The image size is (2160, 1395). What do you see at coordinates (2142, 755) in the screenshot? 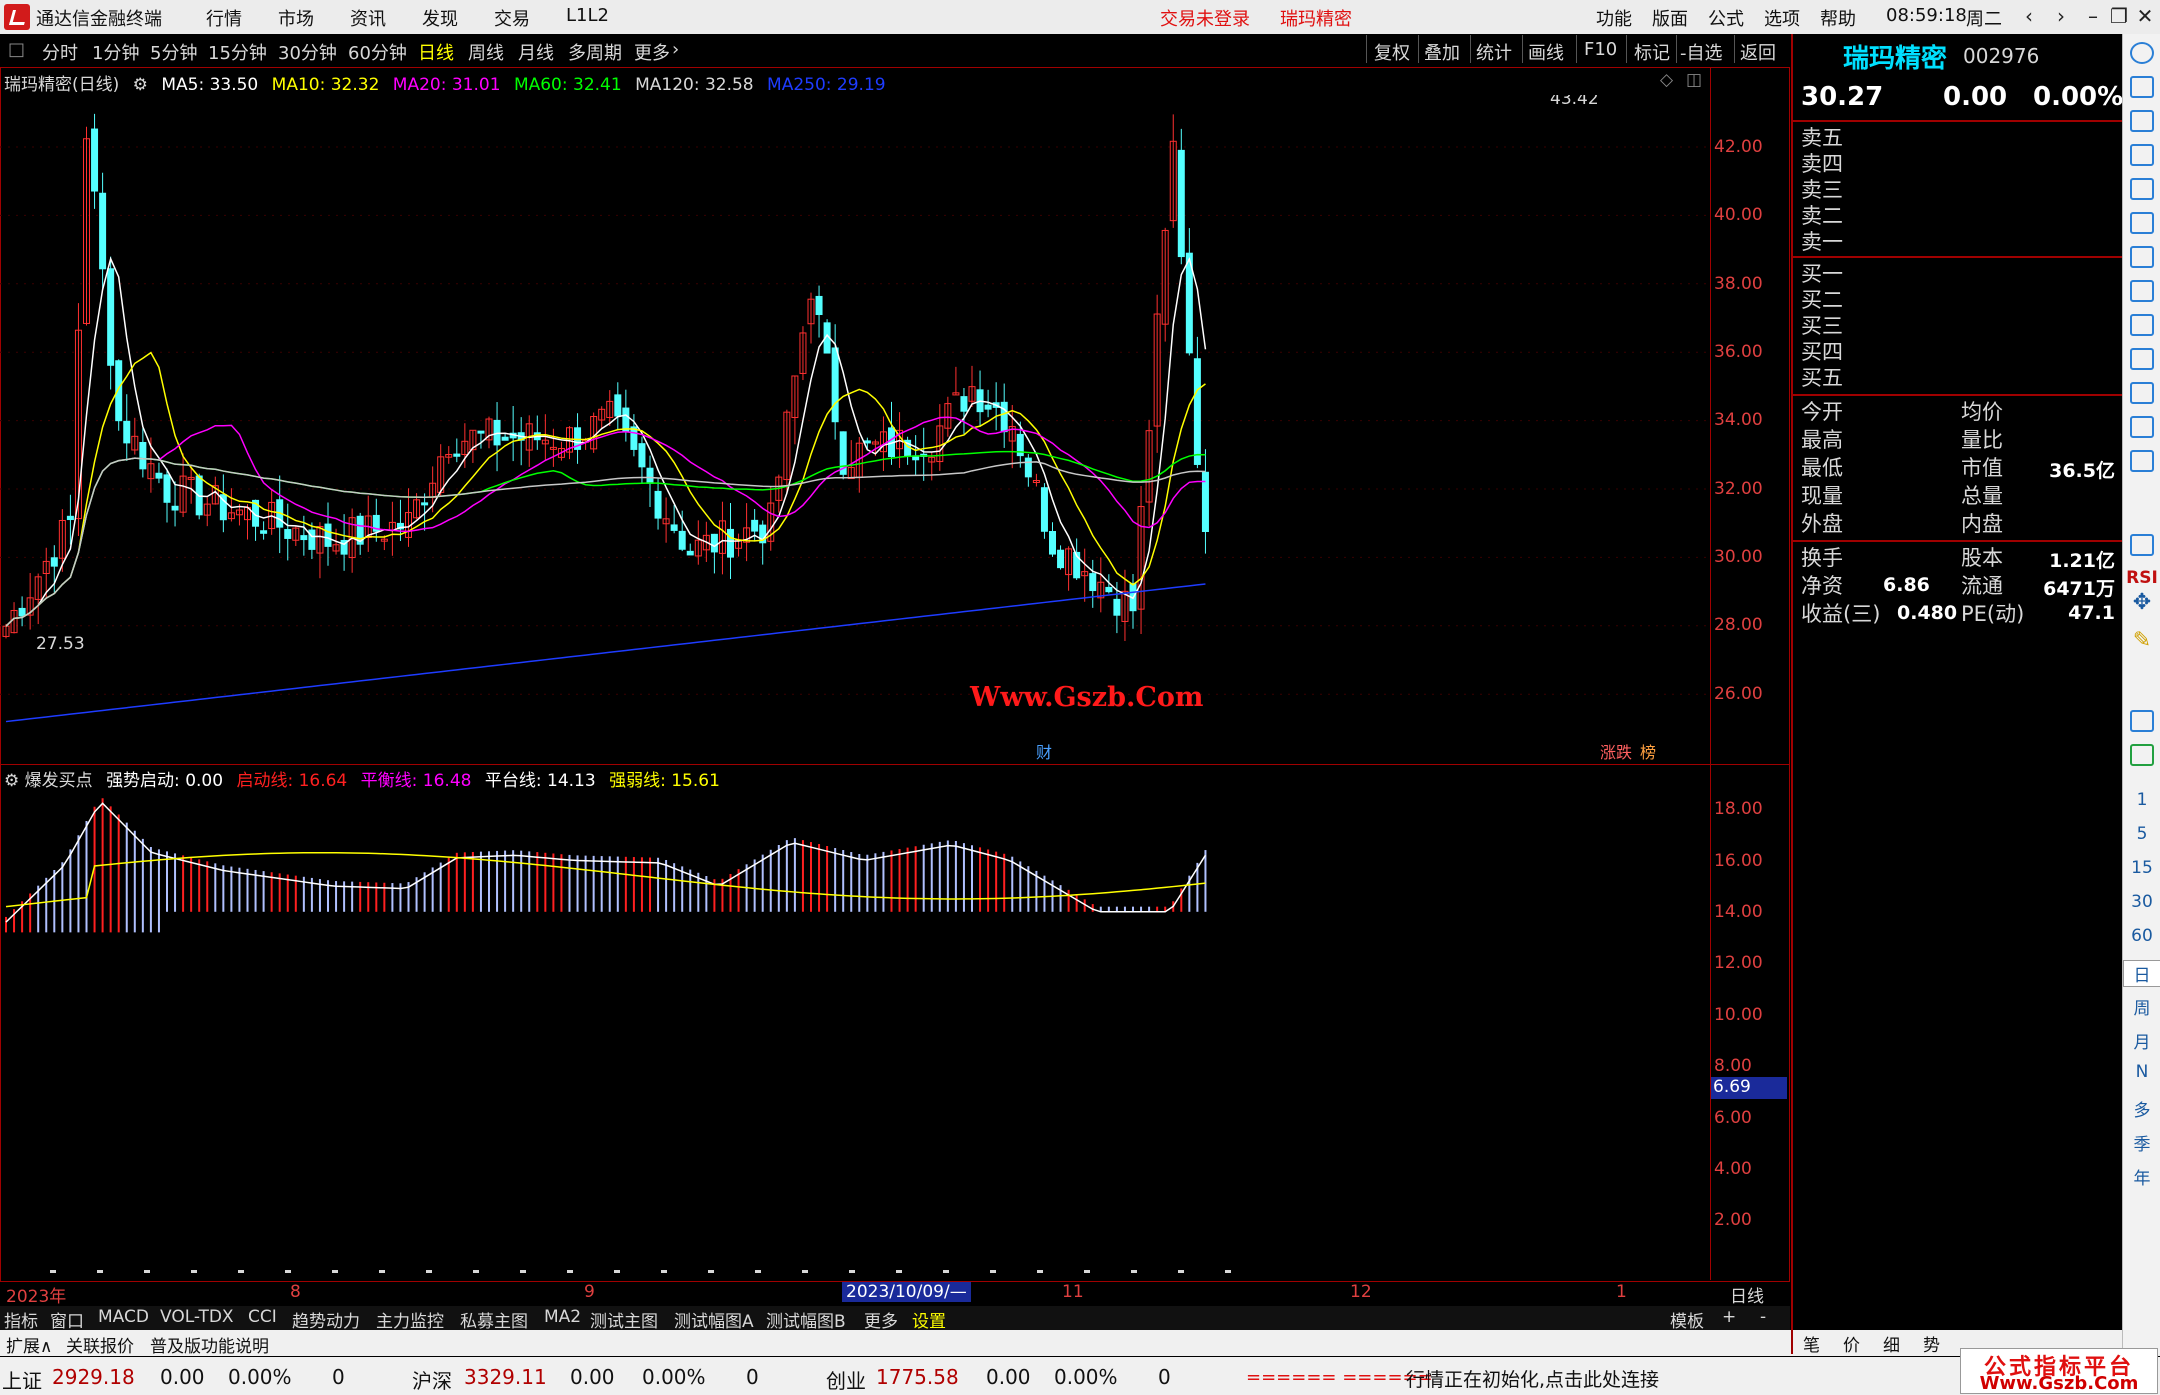
I see `refresh-icon` at bounding box center [2142, 755].